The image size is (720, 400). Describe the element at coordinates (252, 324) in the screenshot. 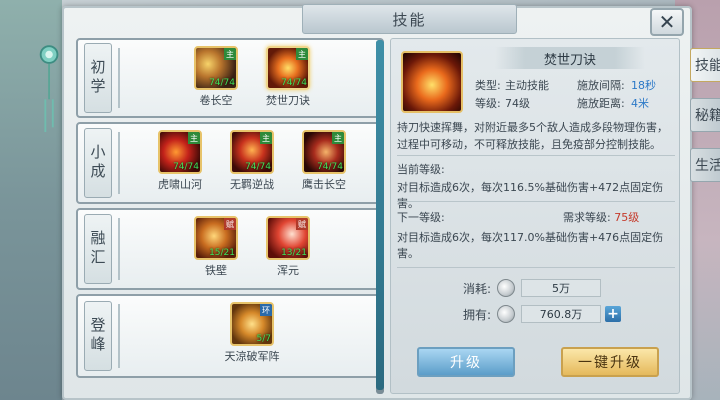

I see `skill-icon: 环 5/7` at that location.